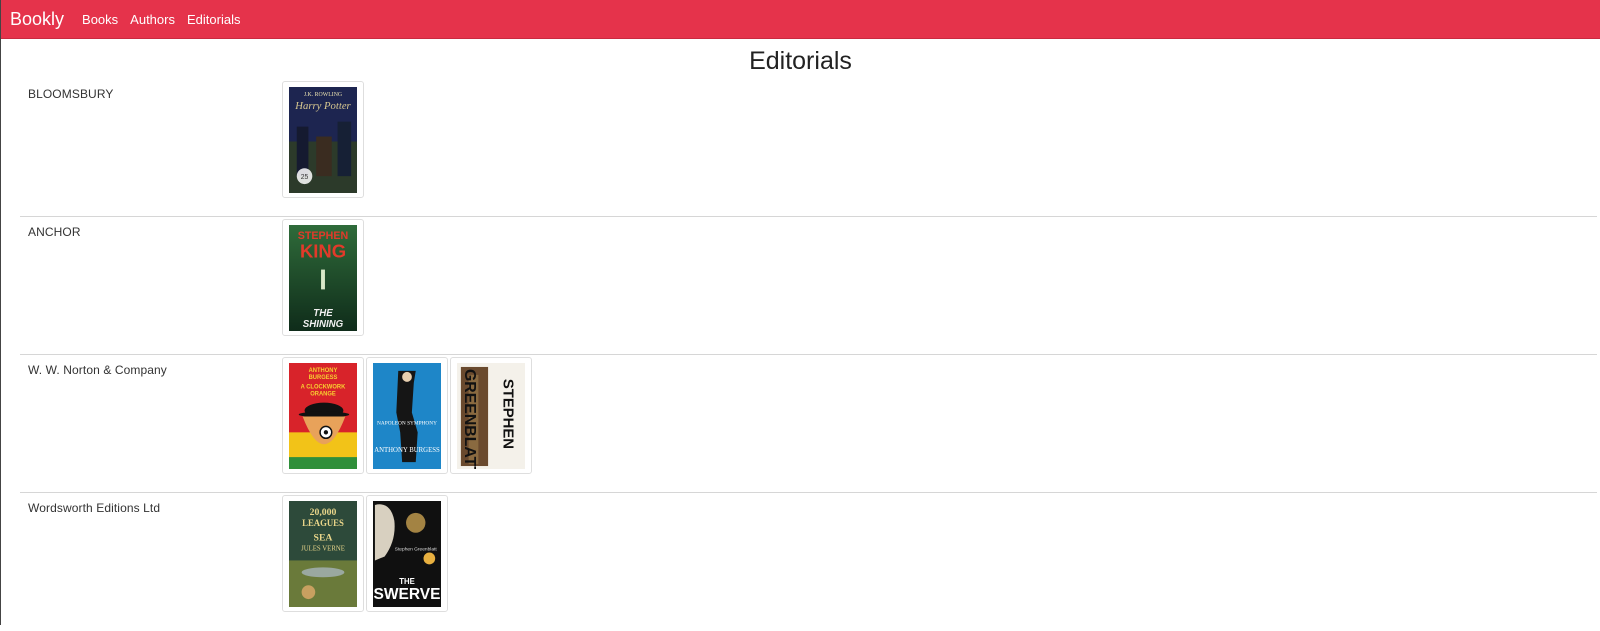 This screenshot has width=1600, height=631. What do you see at coordinates (323, 251) in the screenshot?
I see `svg-text: KING` at bounding box center [323, 251].